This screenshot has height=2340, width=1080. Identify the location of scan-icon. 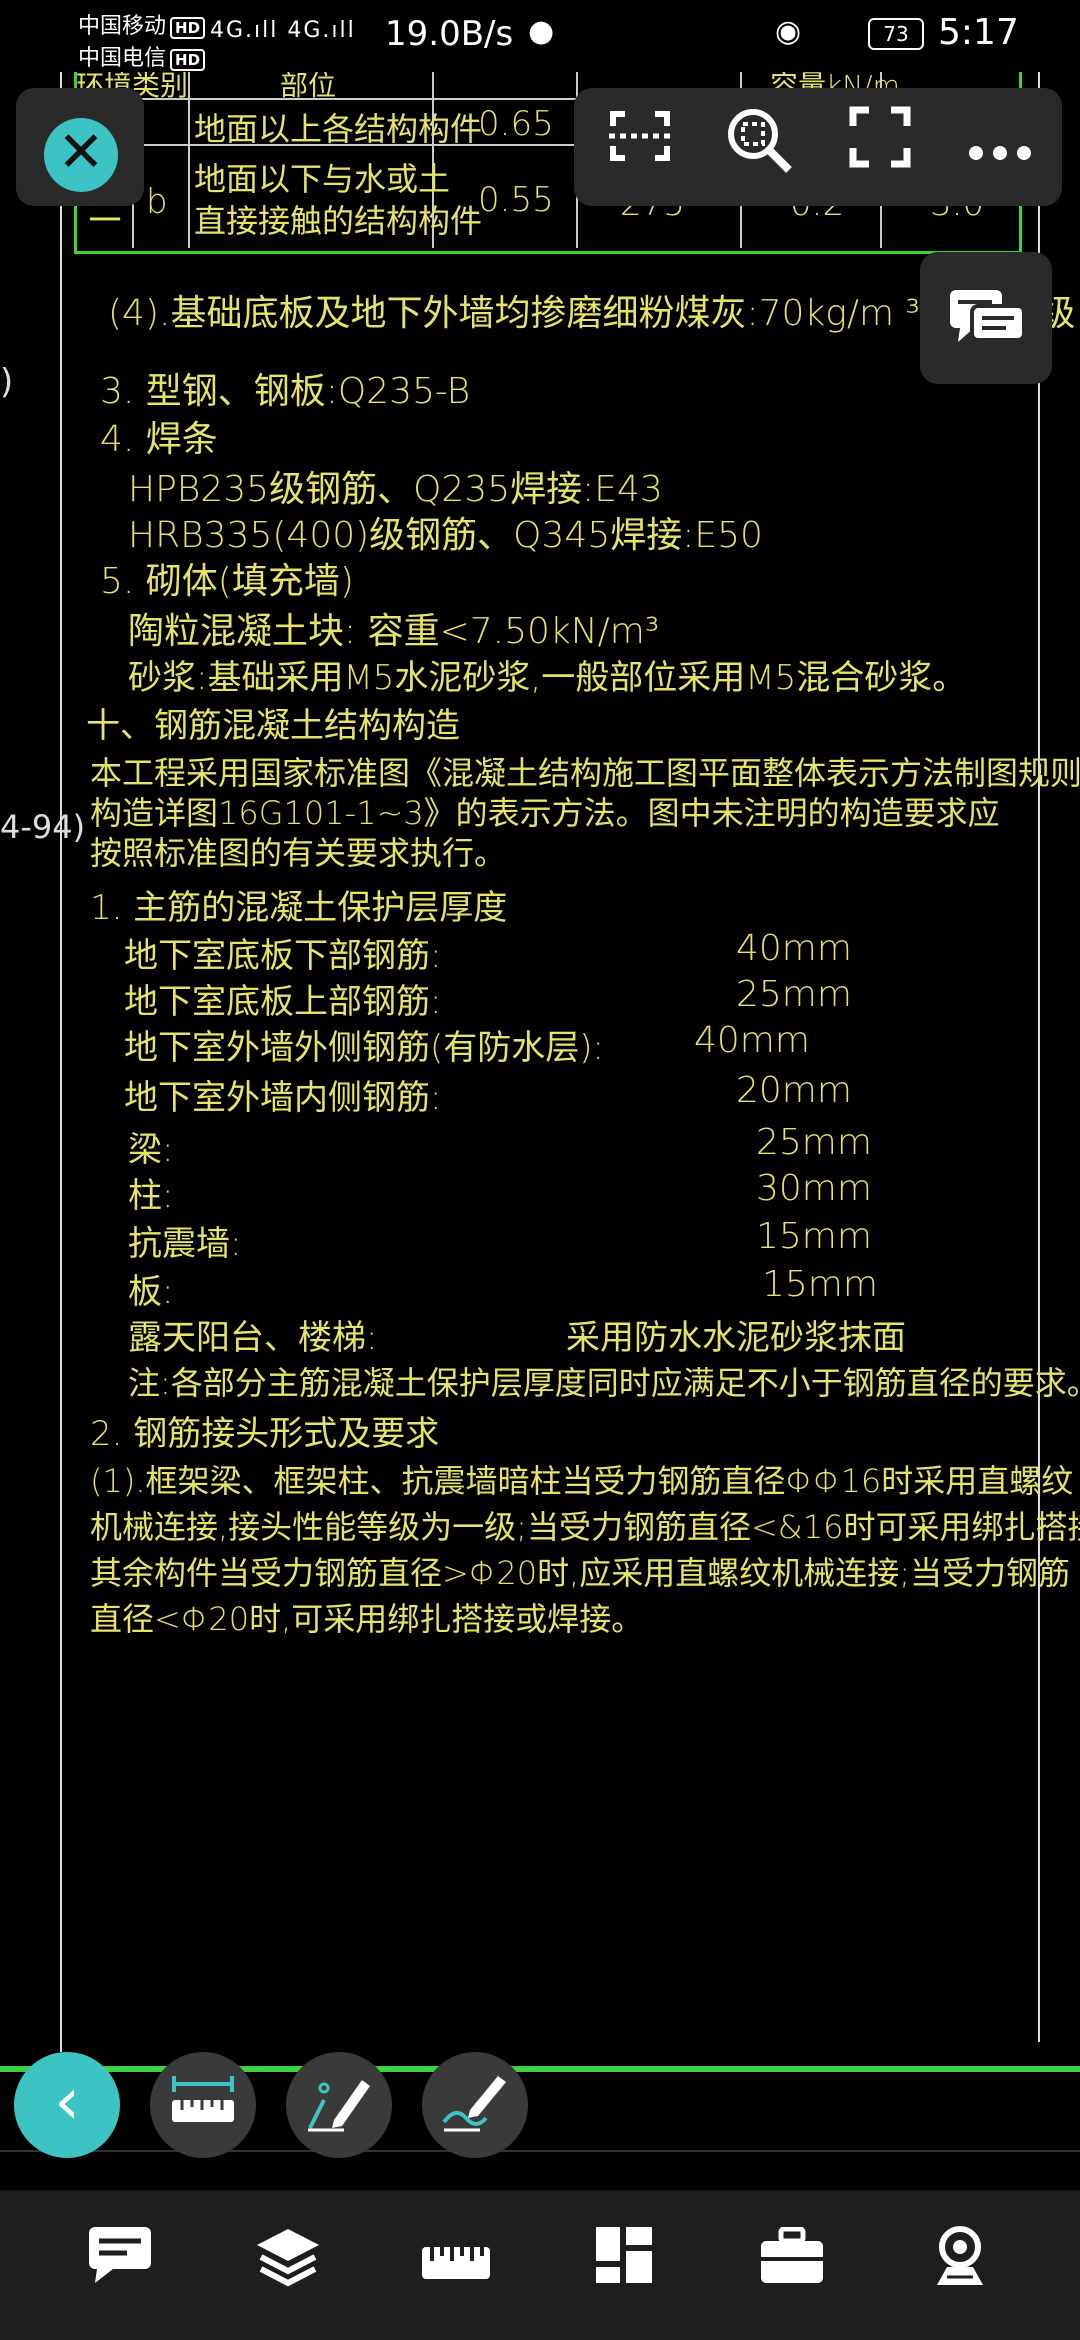
(640, 136).